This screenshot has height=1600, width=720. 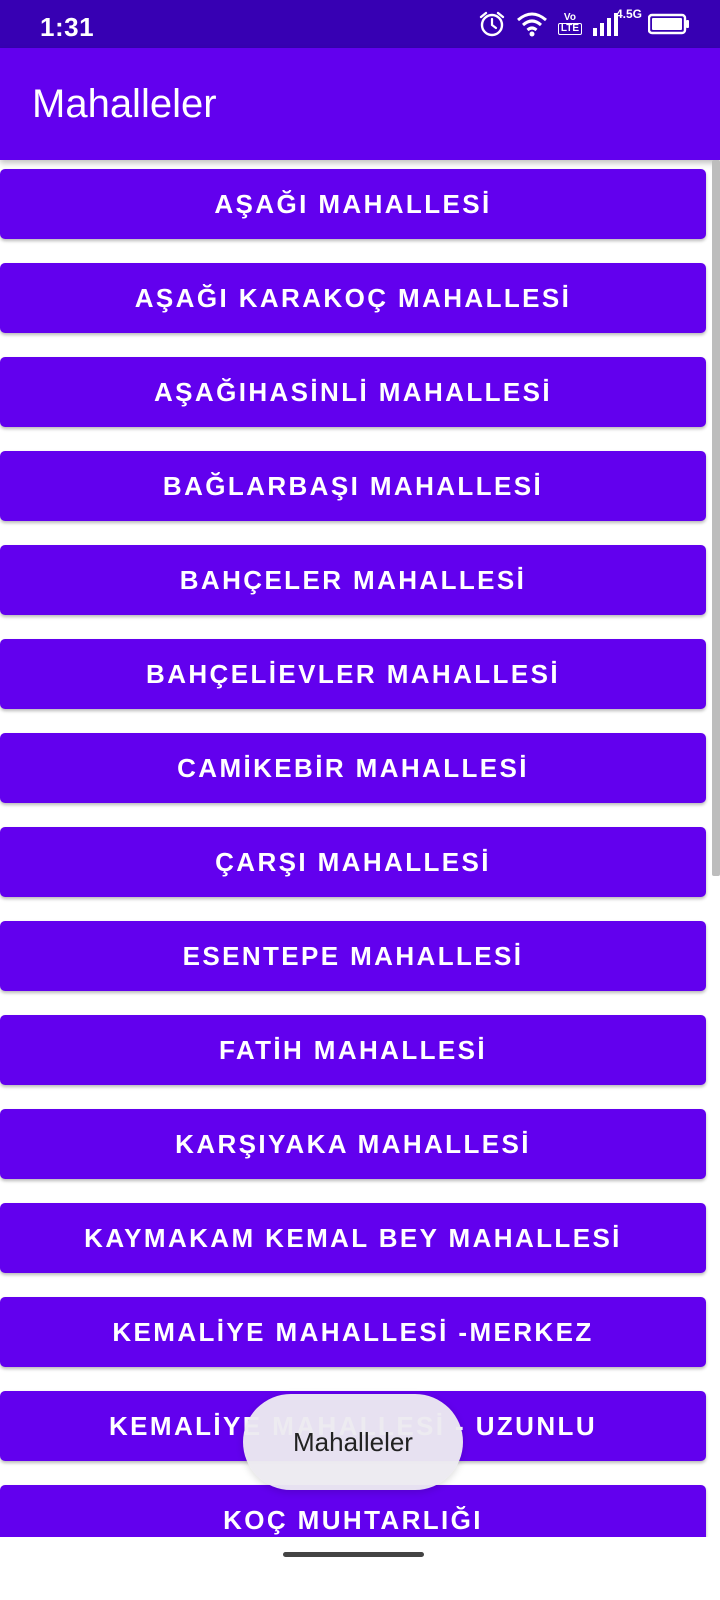 What do you see at coordinates (532, 24) in the screenshot?
I see `wifi-icon` at bounding box center [532, 24].